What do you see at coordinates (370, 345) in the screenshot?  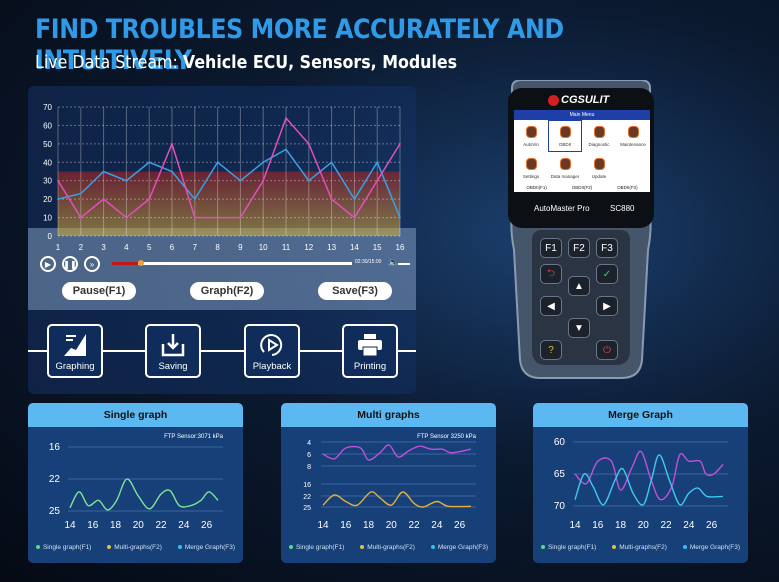 I see `printer-icon` at bounding box center [370, 345].